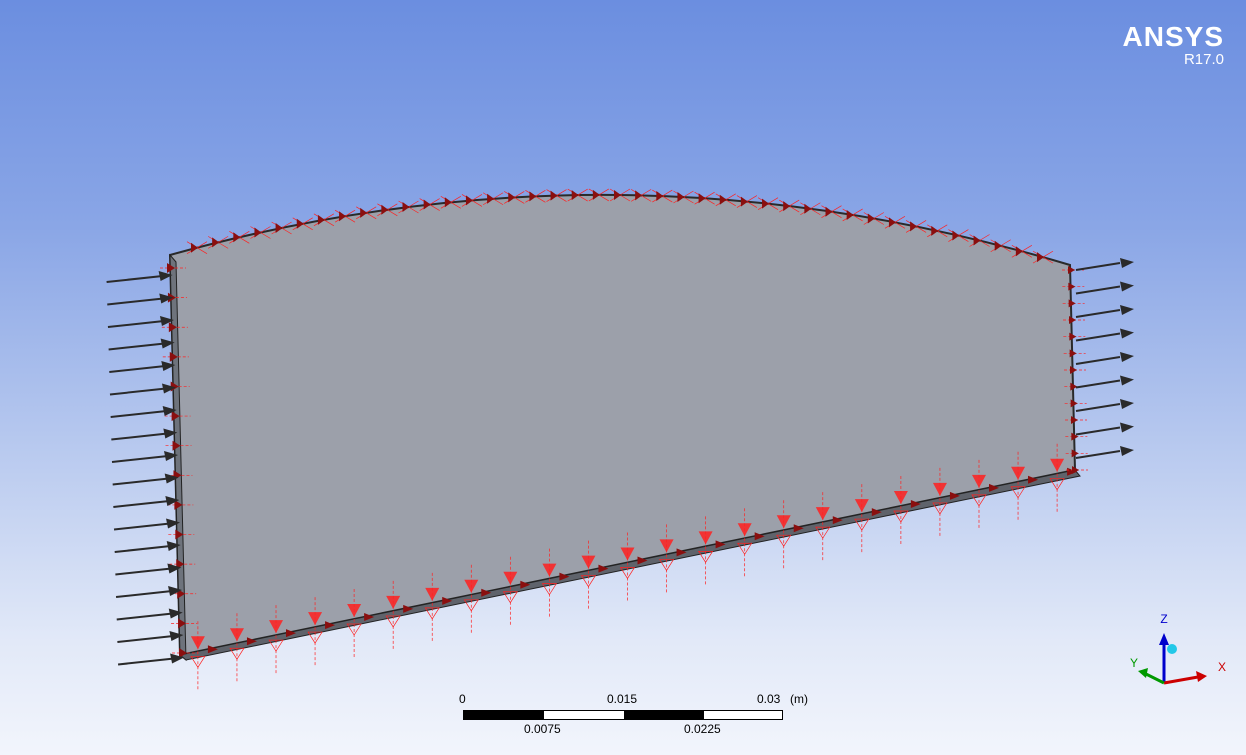 The image size is (1246, 755). What do you see at coordinates (1134, 663) in the screenshot?
I see `y-label: Y` at bounding box center [1134, 663].